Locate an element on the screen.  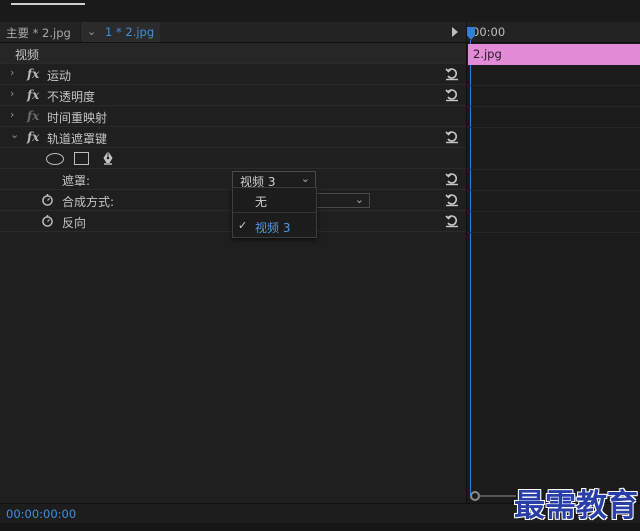
effect-row-opacity: › fx 不透明度 is located at coordinates (233, 95).